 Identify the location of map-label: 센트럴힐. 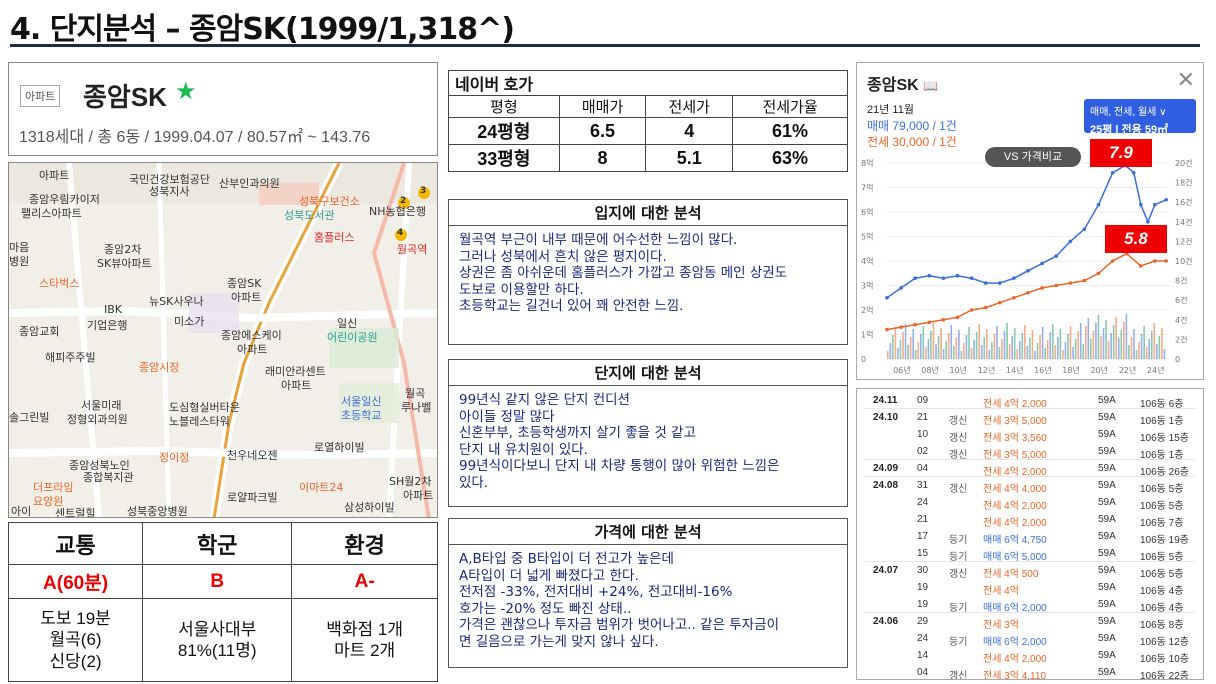
(75, 512).